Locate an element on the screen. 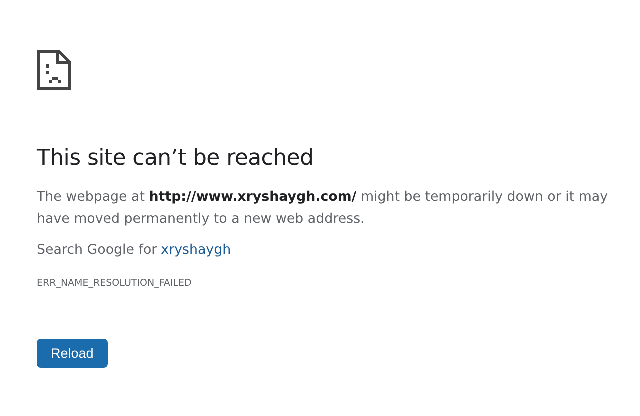  error-code: ERR_NAME_RESOLUTION_FAILED is located at coordinates (114, 283).